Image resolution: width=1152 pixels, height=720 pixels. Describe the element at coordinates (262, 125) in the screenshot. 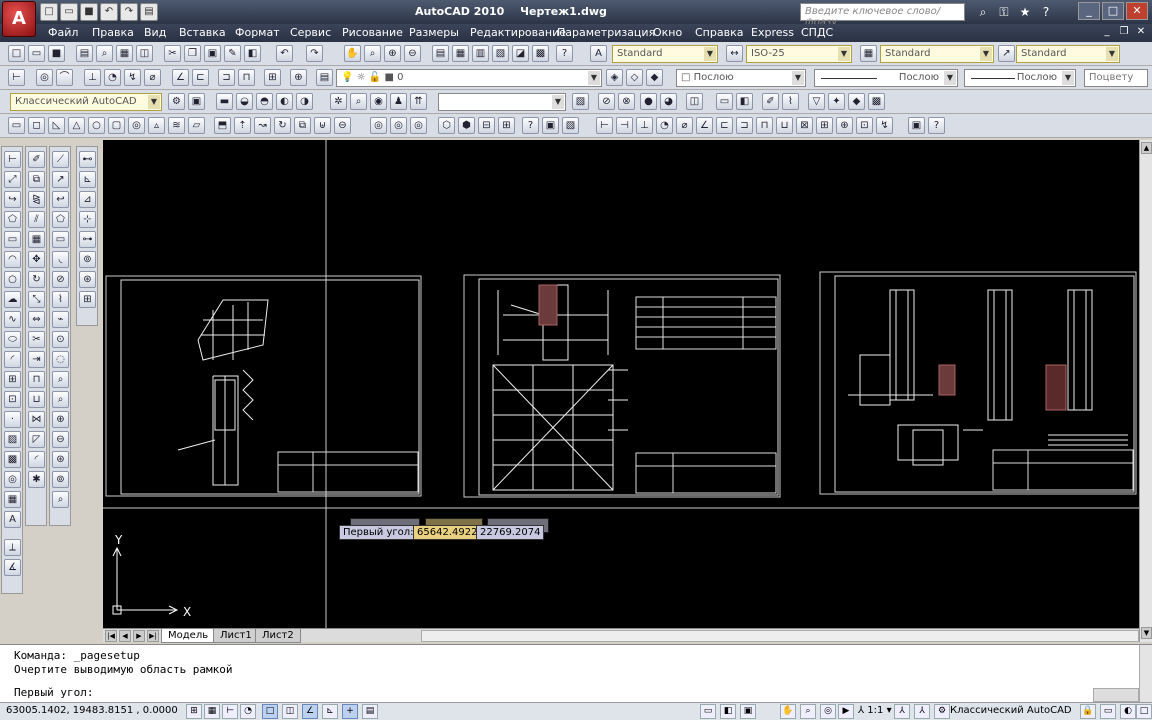

I see `sweep-icon: ↝` at that location.